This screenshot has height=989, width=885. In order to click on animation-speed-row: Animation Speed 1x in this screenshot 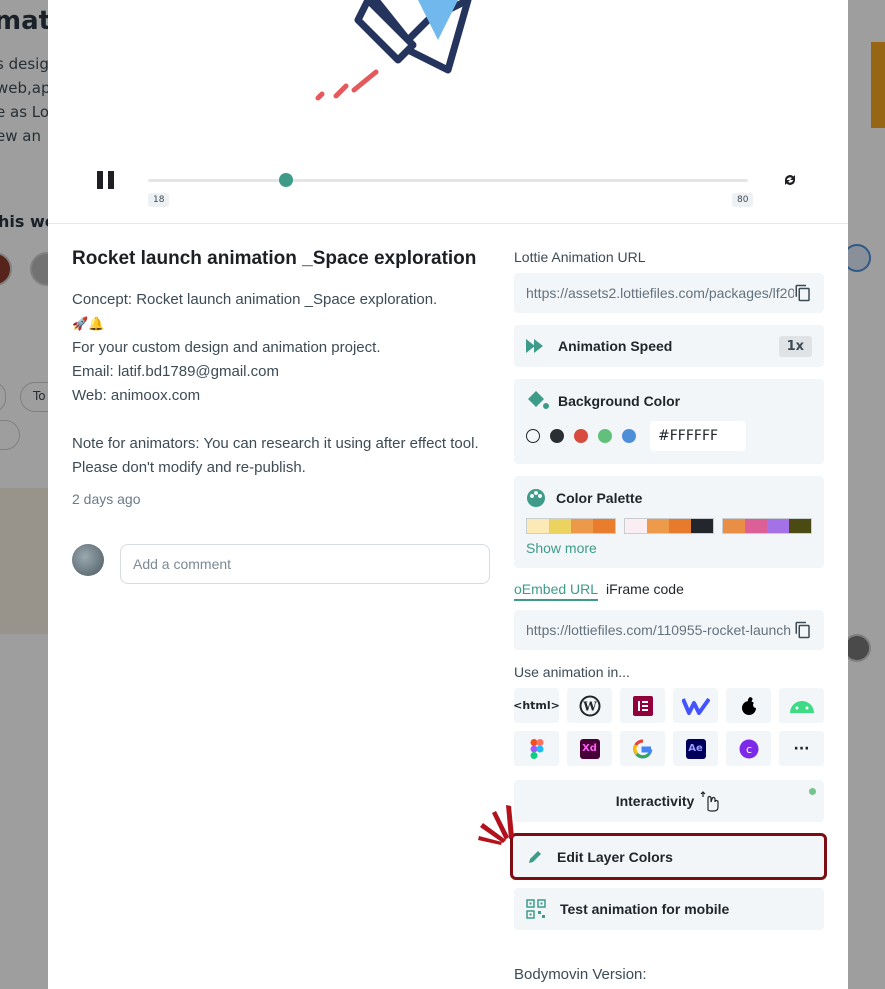, I will do `click(669, 346)`.